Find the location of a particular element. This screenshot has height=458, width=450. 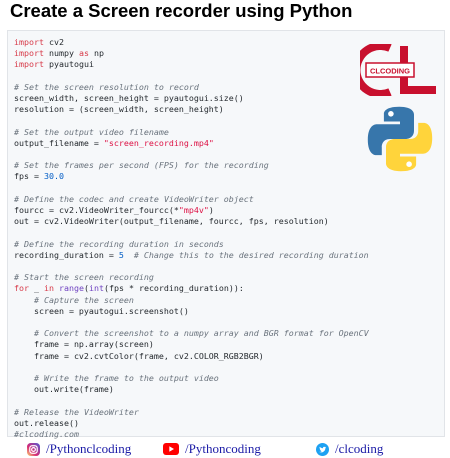

code-comment: # Capture the screen is located at coordinates (74, 299).